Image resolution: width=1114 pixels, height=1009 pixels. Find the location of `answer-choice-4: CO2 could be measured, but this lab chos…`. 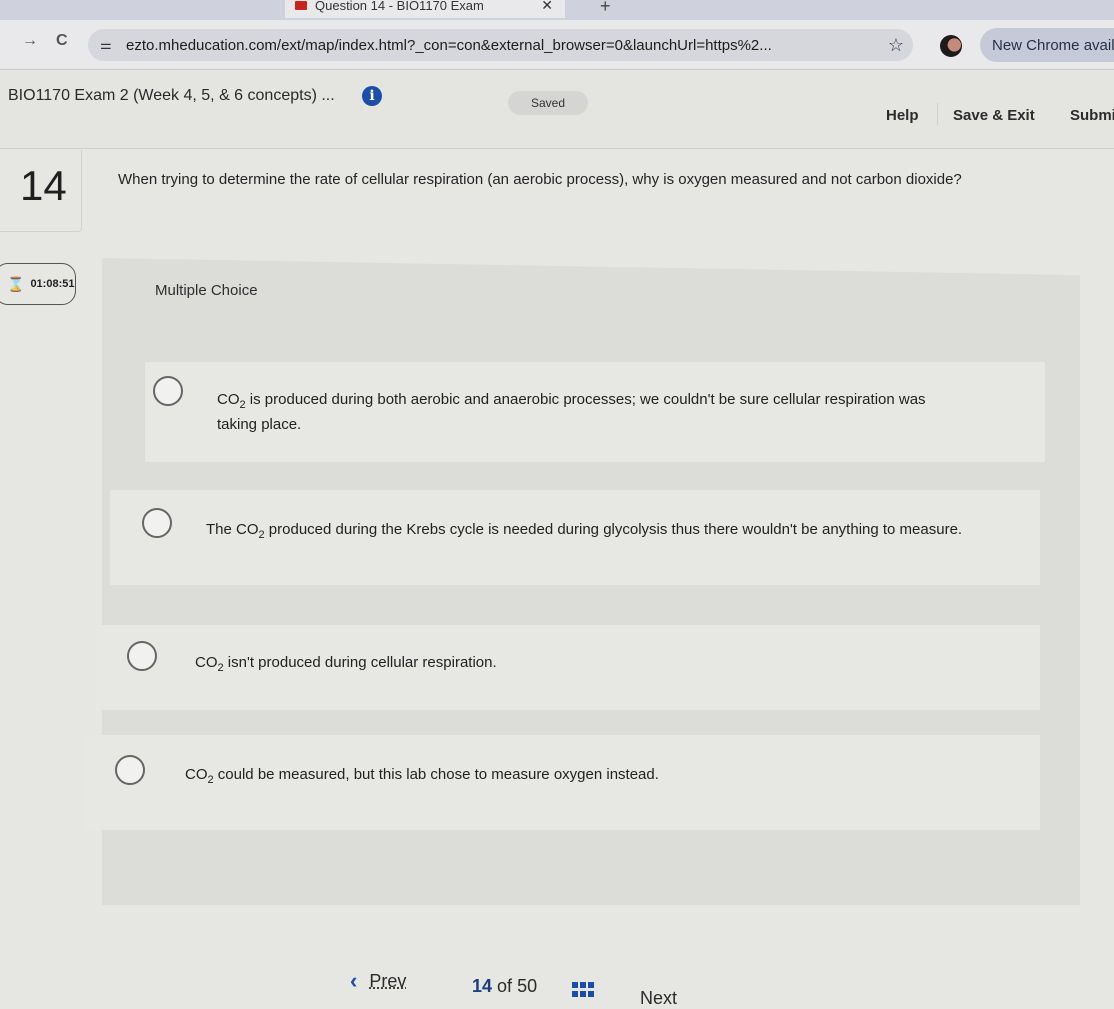

answer-choice-4: CO2 could be measured, but this lab chos… is located at coordinates (562, 782).